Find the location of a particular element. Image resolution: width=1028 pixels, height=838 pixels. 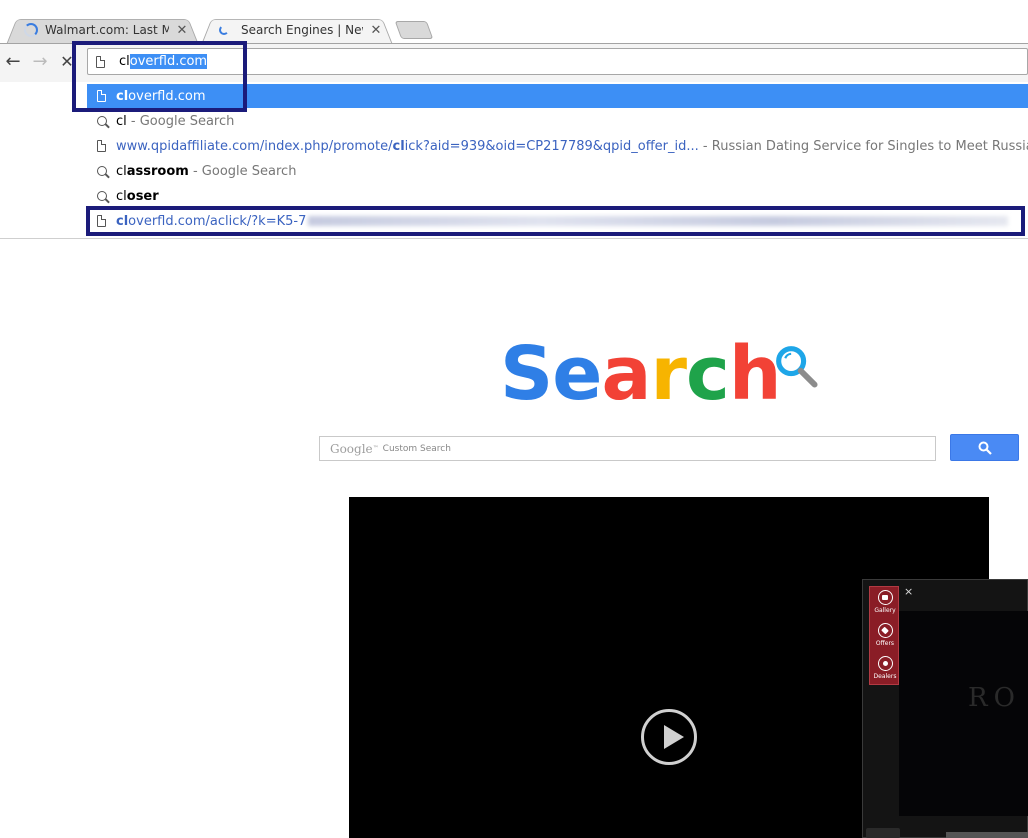

forward-arrow-icon: → is located at coordinates (40, 63).